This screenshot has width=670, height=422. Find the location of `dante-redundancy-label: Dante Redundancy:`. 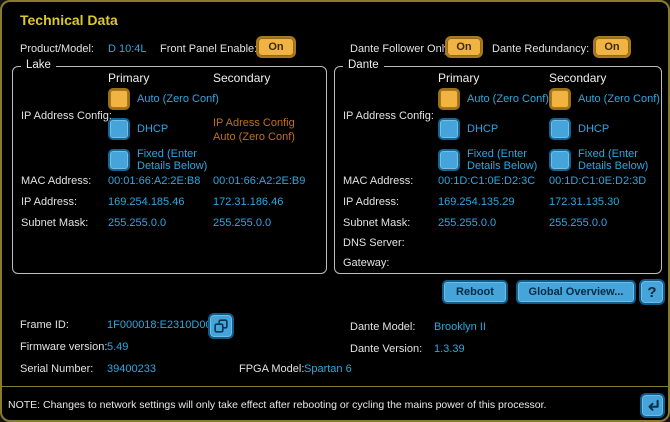

dante-redundancy-label: Dante Redundancy: is located at coordinates (541, 49).